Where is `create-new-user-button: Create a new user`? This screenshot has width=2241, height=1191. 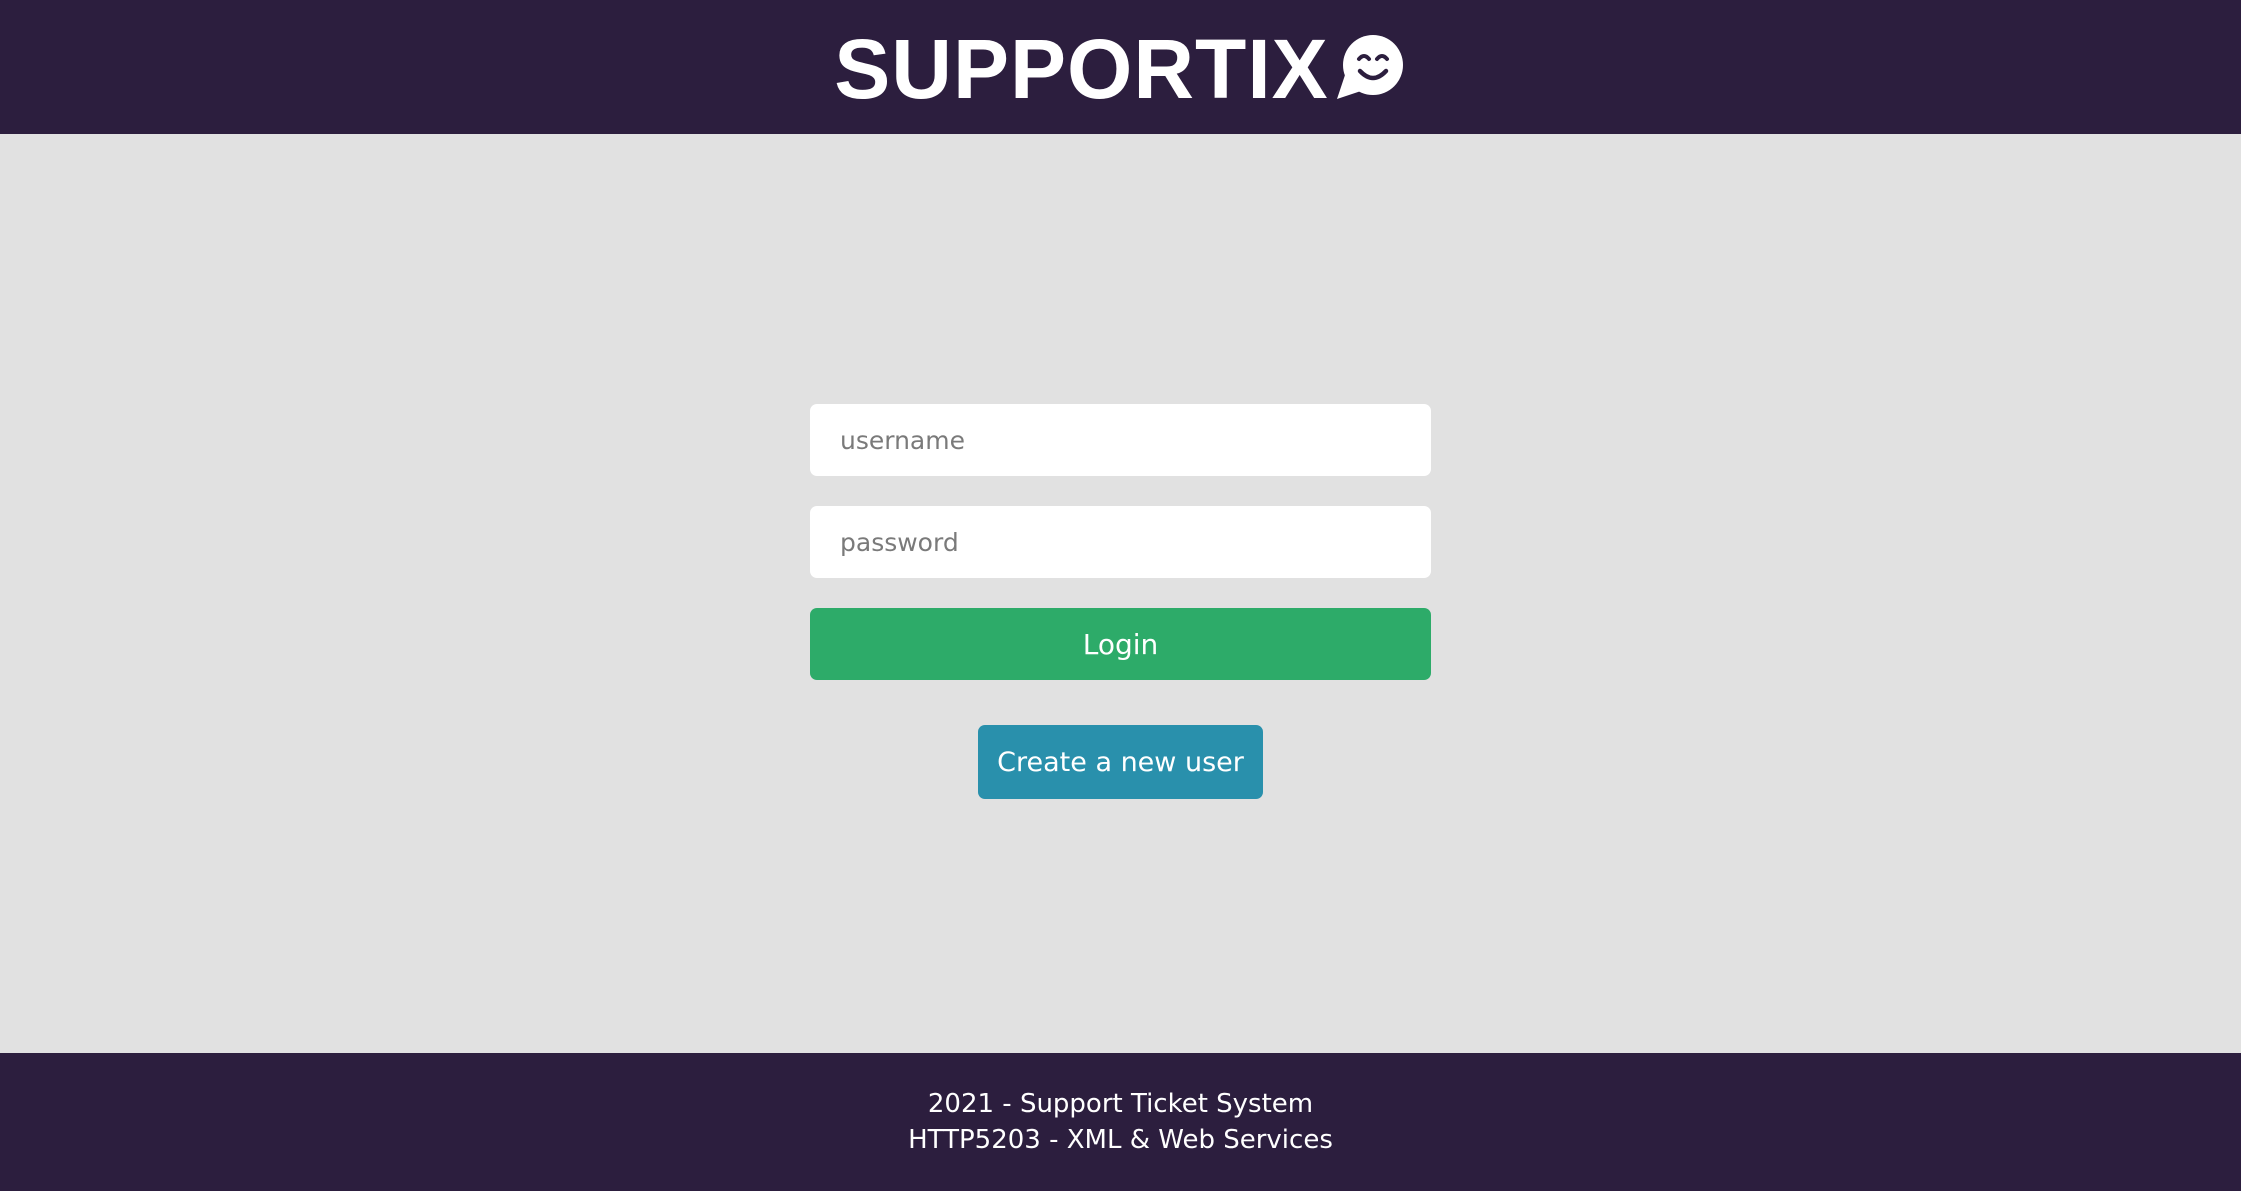
create-new-user-button: Create a new user is located at coordinates (1120, 762).